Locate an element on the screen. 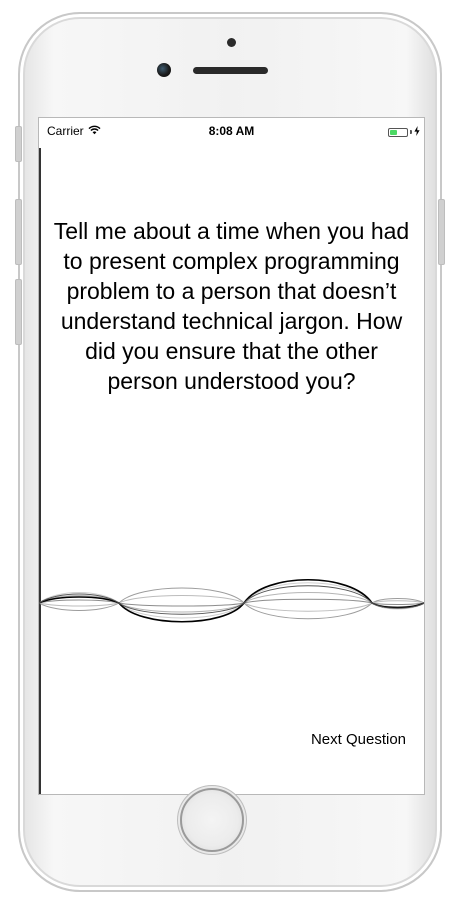 This screenshot has width=452, height=900. proximity-sensor is located at coordinates (231, 42).